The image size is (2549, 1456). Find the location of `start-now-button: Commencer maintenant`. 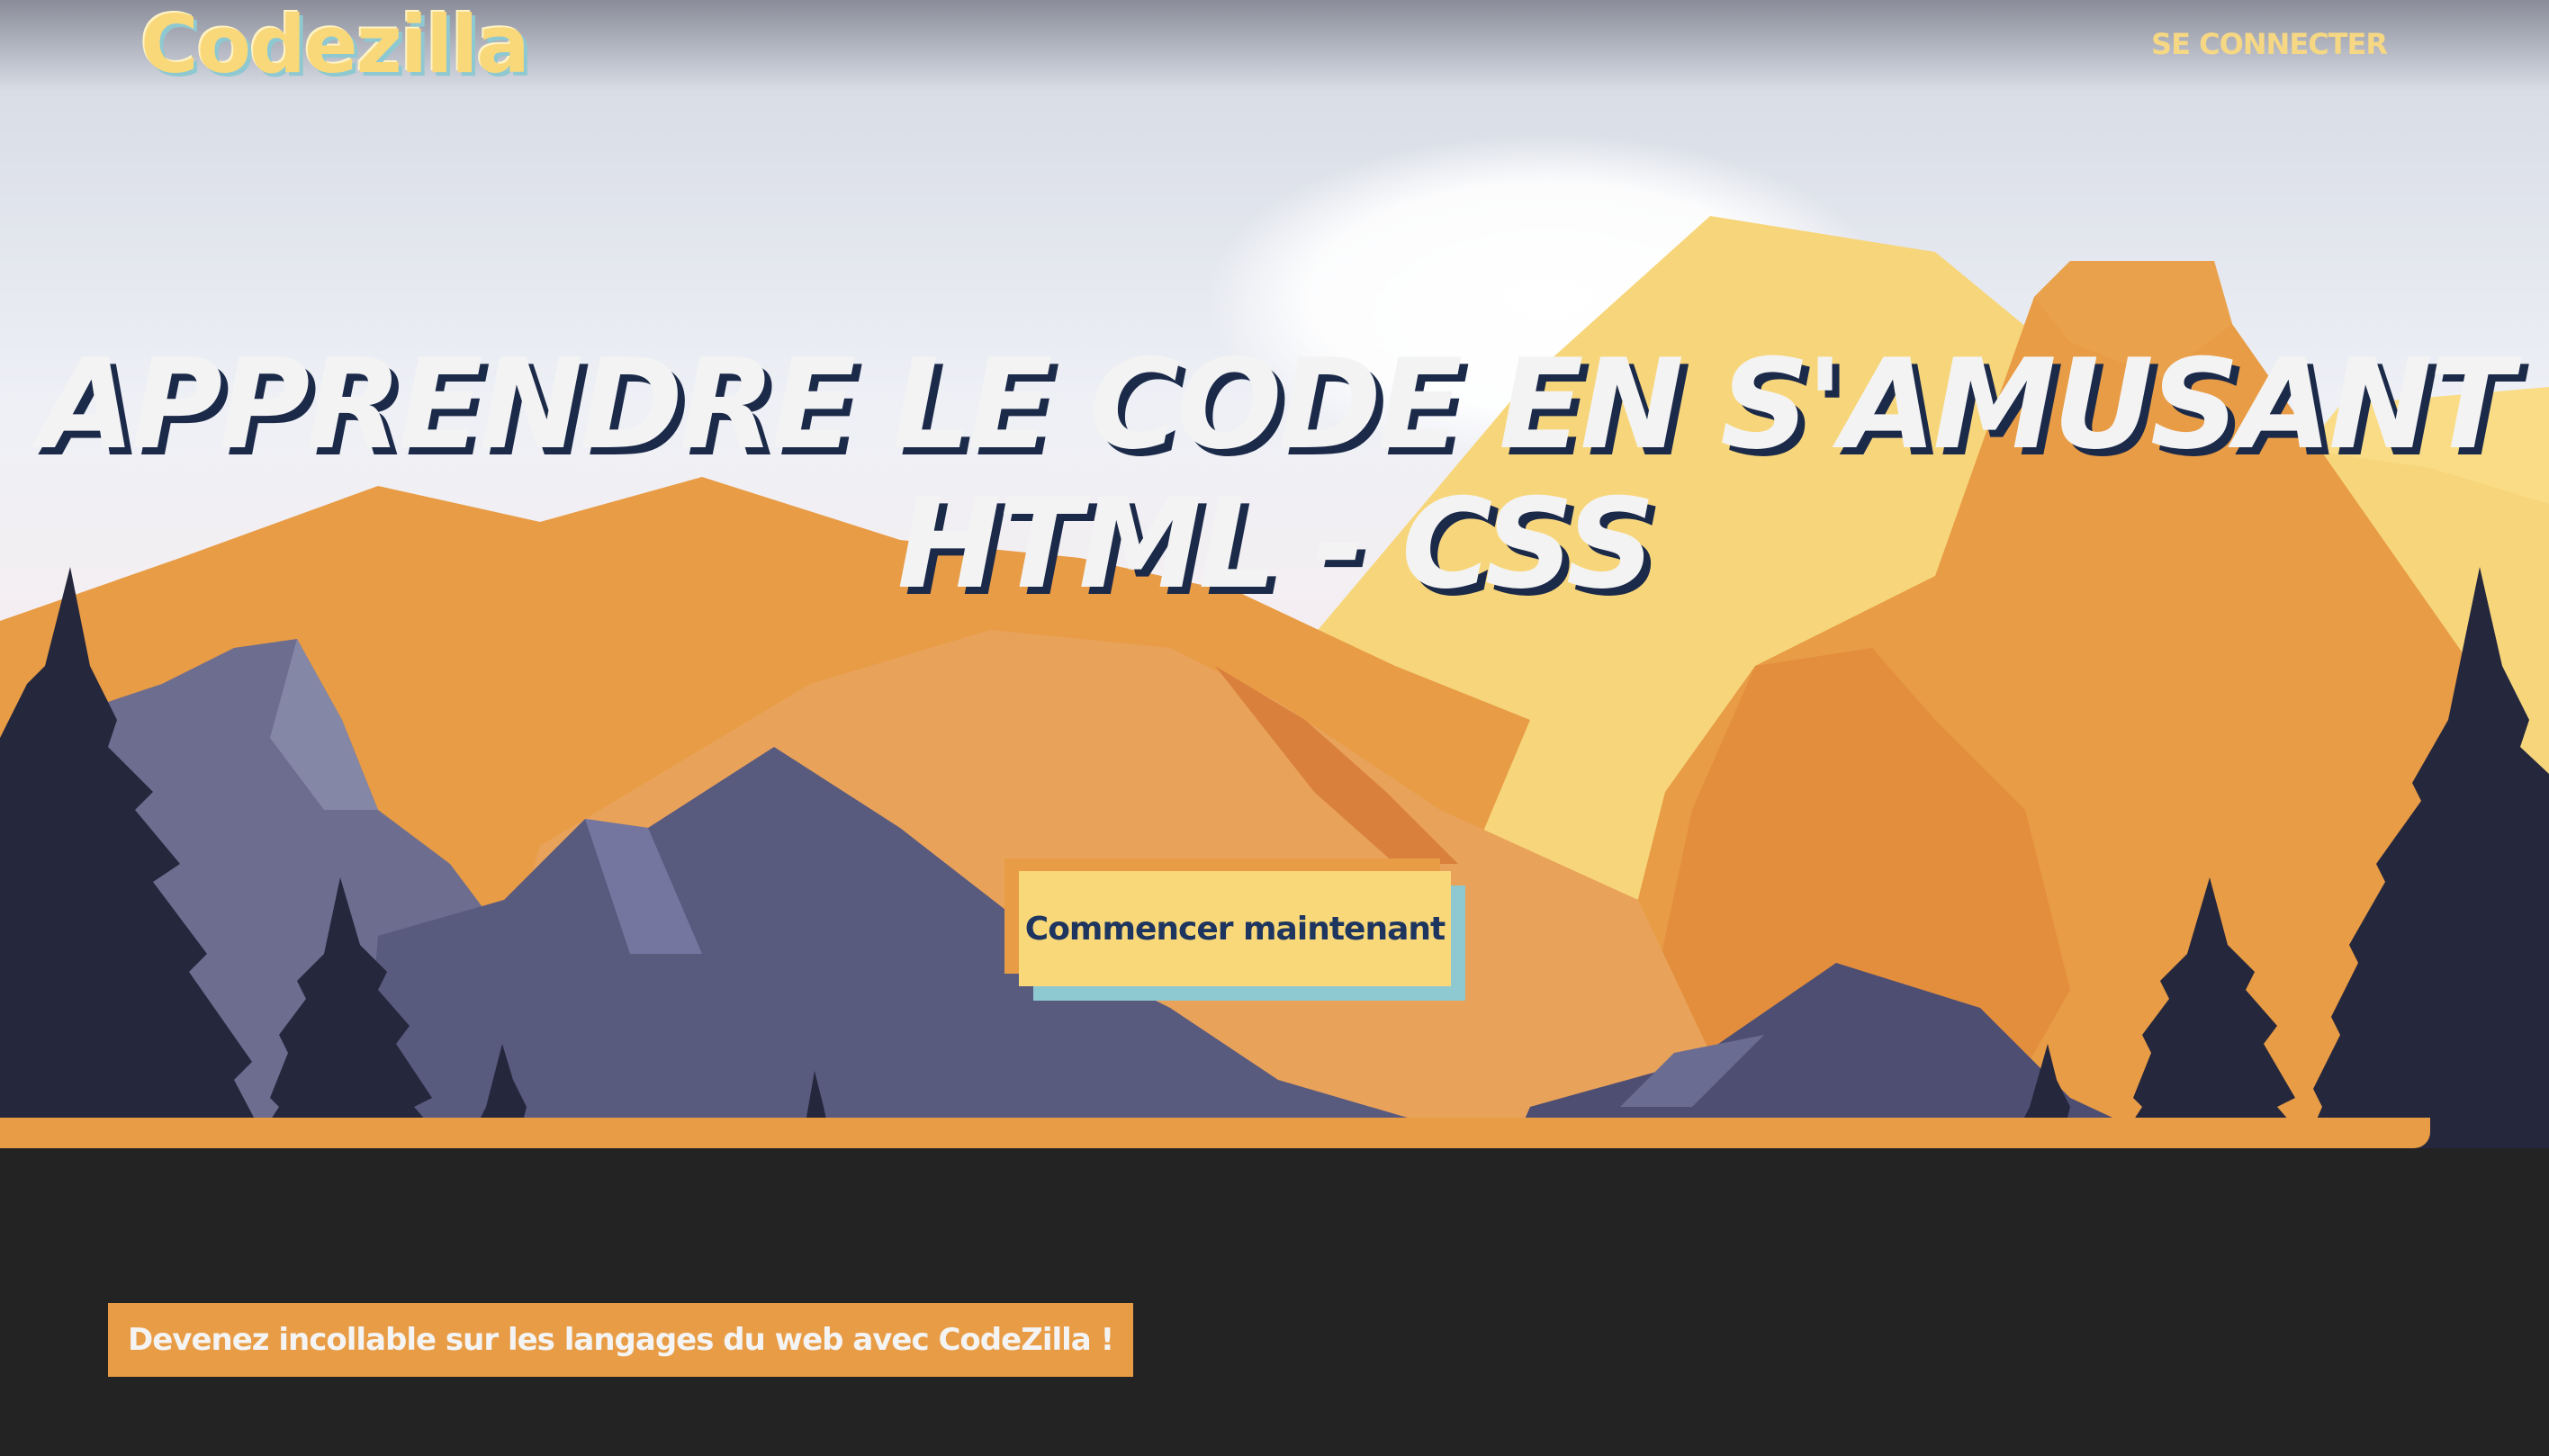

start-now-button: Commencer maintenant is located at coordinates (1235, 928).